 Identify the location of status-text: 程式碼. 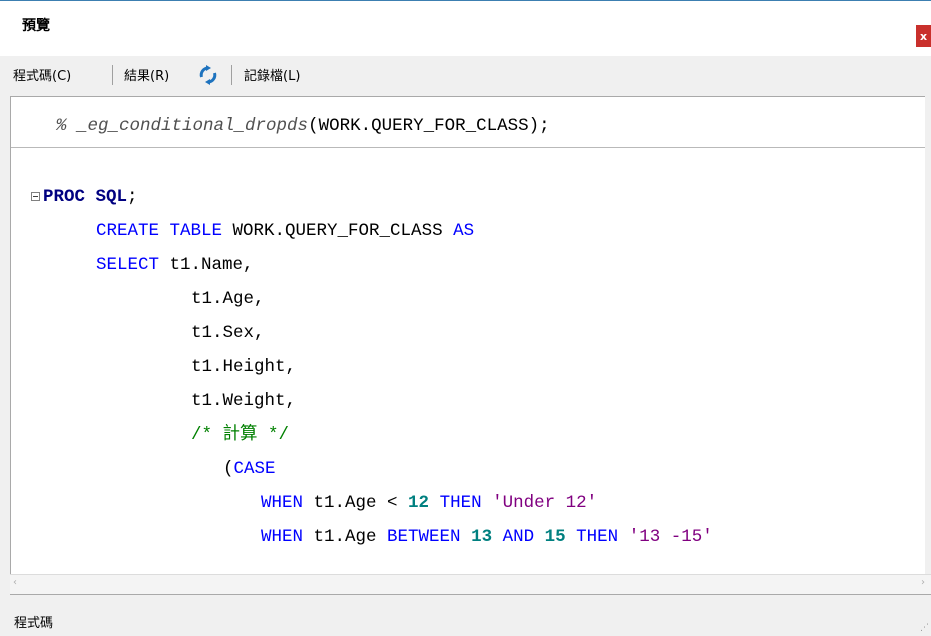
(34, 623).